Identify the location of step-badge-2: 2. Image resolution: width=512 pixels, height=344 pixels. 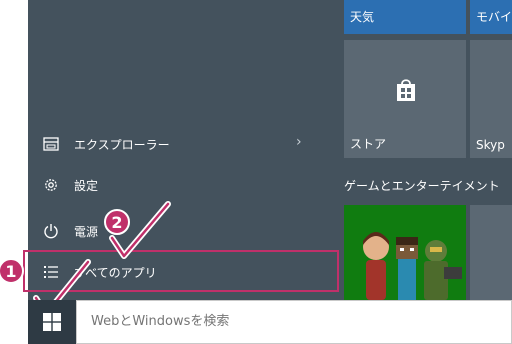
(117, 222).